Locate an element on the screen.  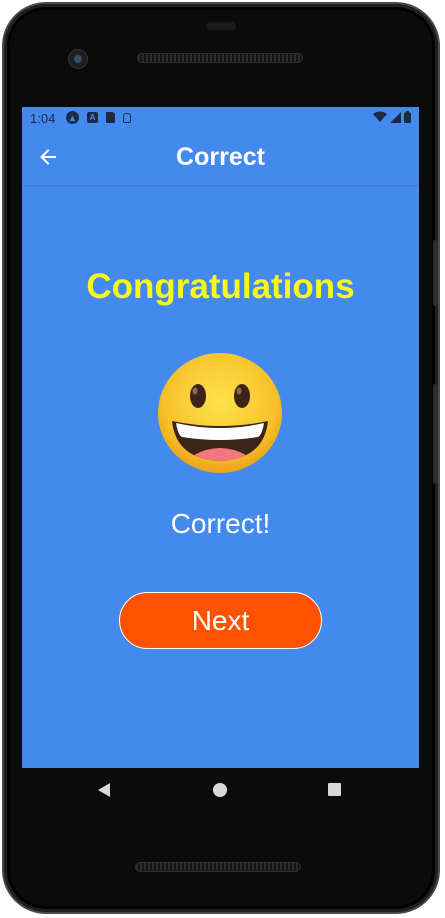
sd-card-icon is located at coordinates (110, 117).